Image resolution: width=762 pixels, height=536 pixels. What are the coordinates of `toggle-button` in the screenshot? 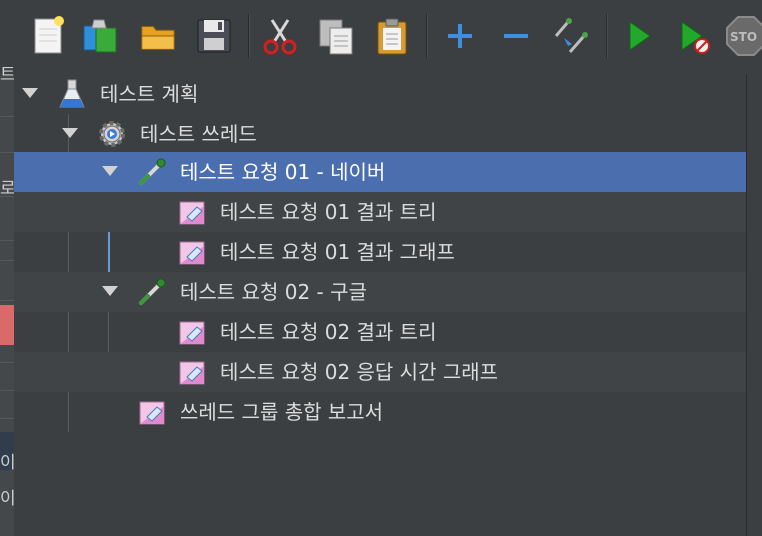 It's located at (570, 36).